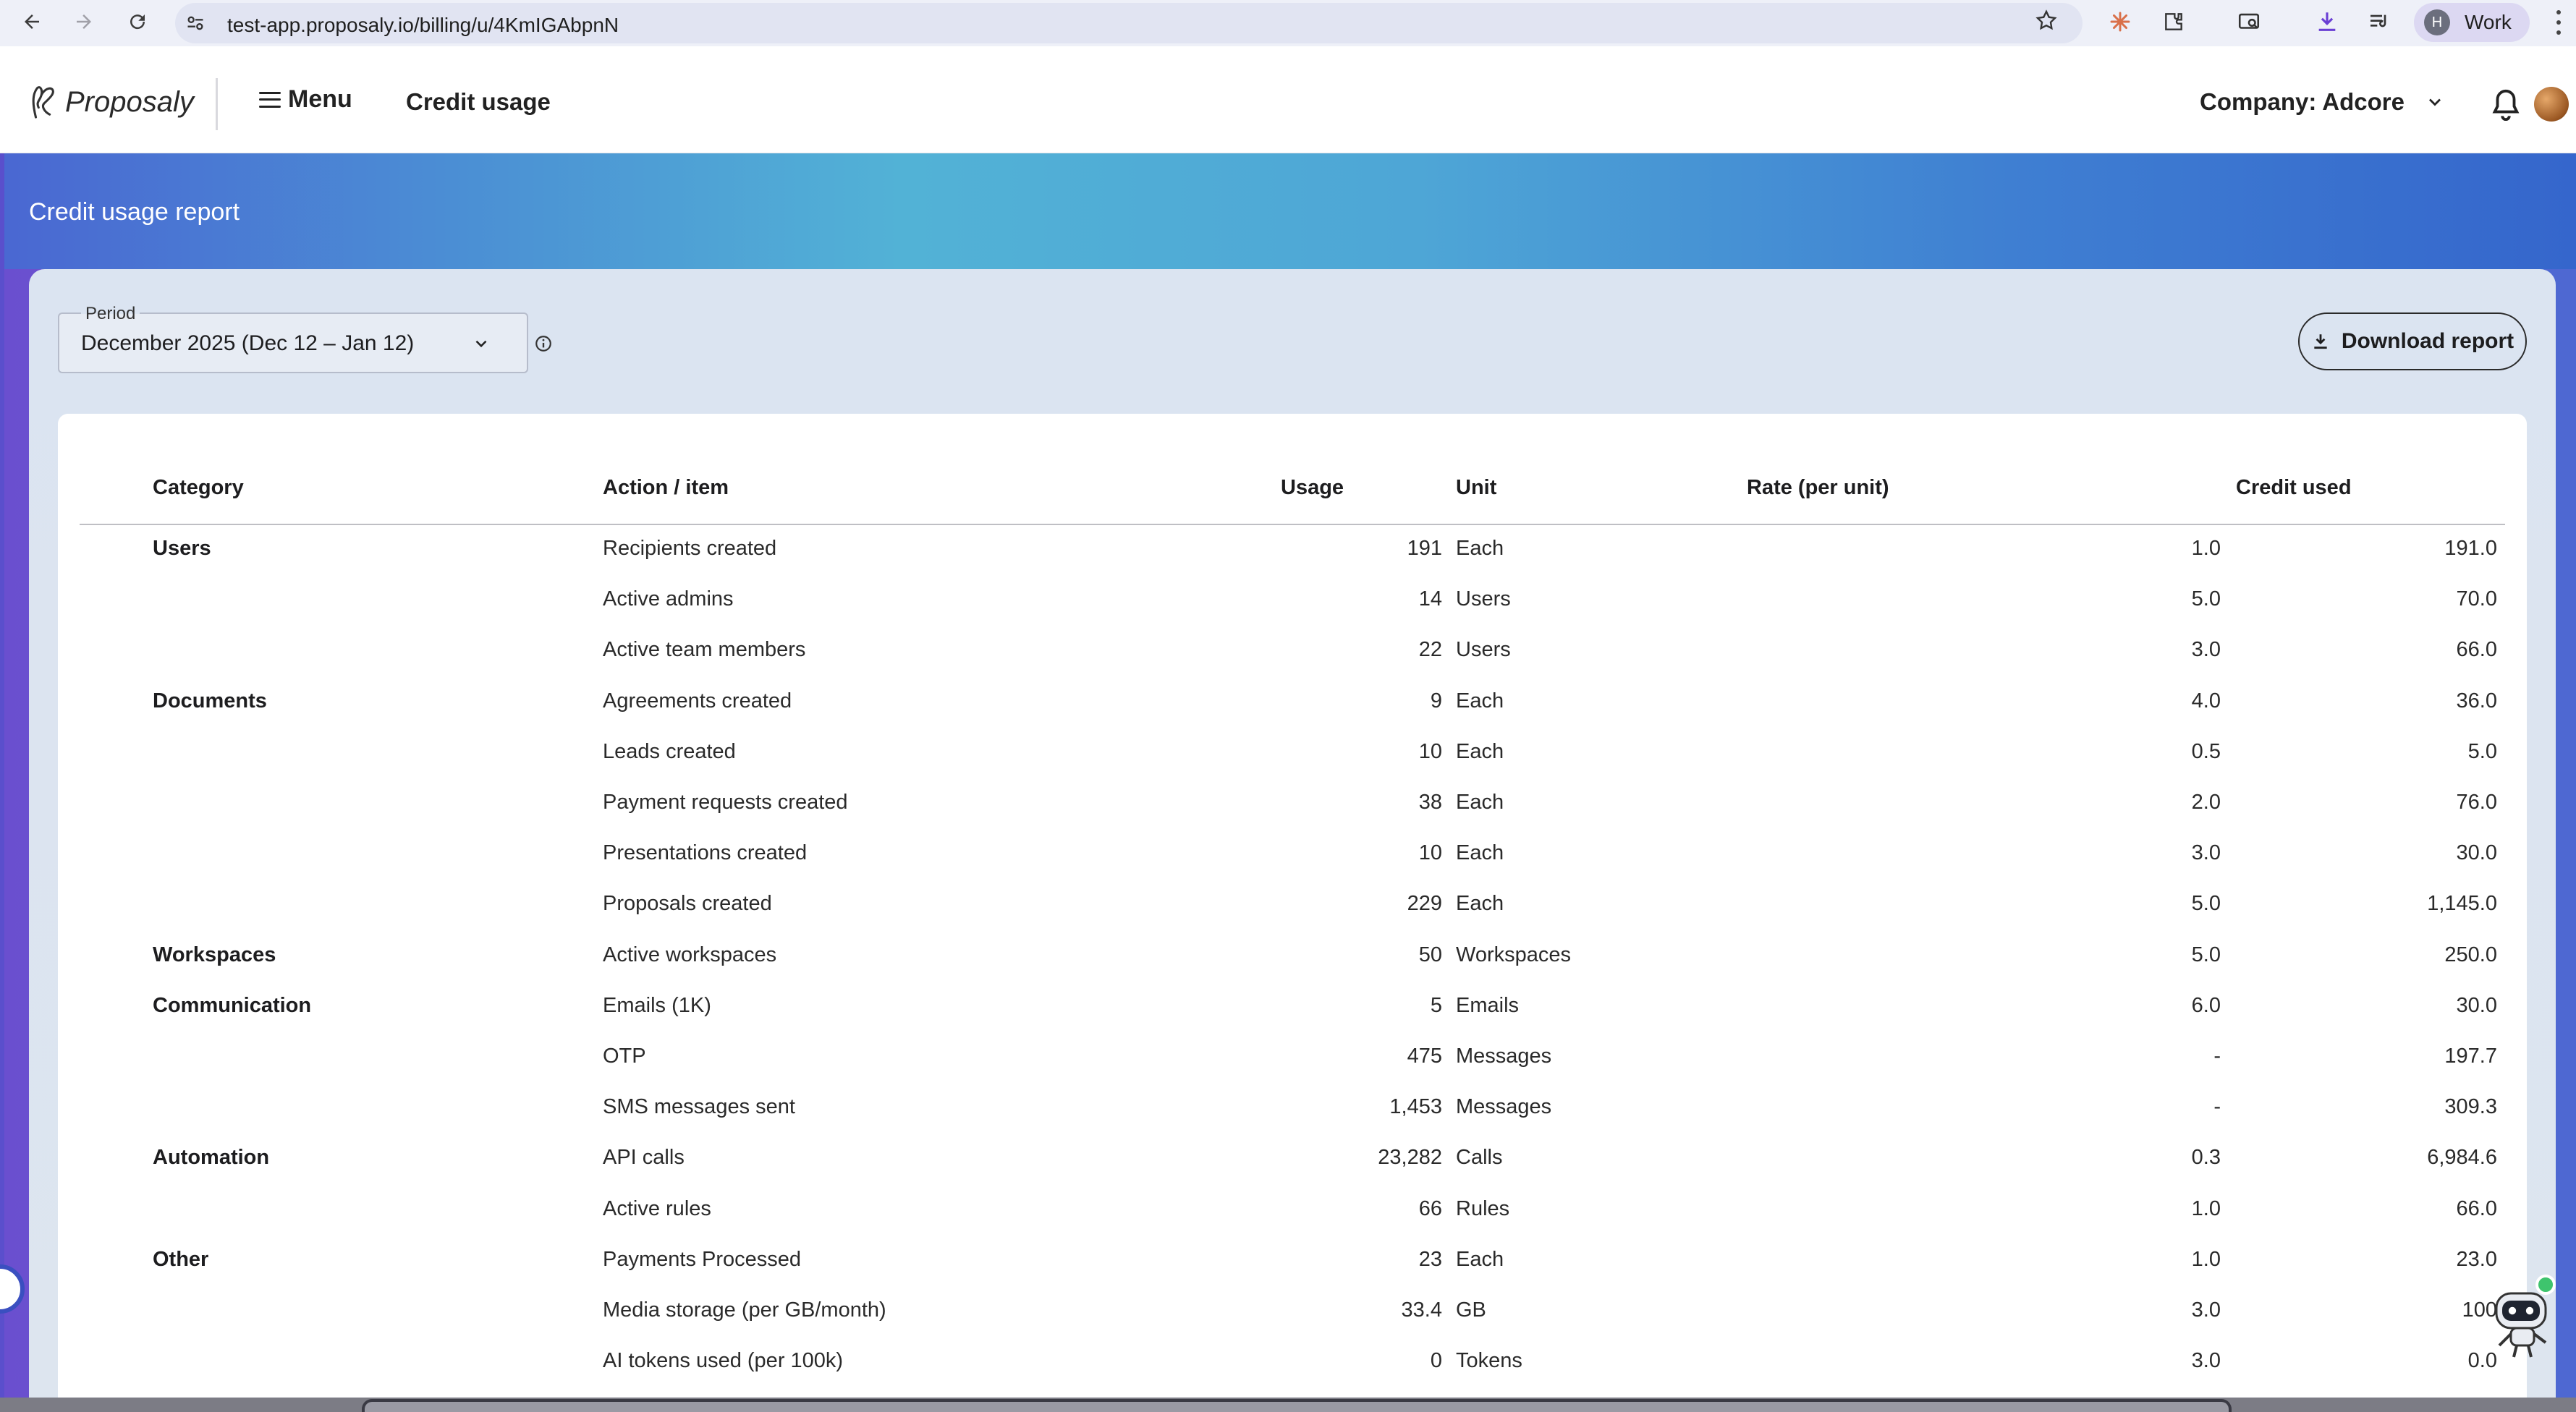 The width and height of the screenshot is (2576, 1412). I want to click on menu-button: Menu, so click(305, 99).